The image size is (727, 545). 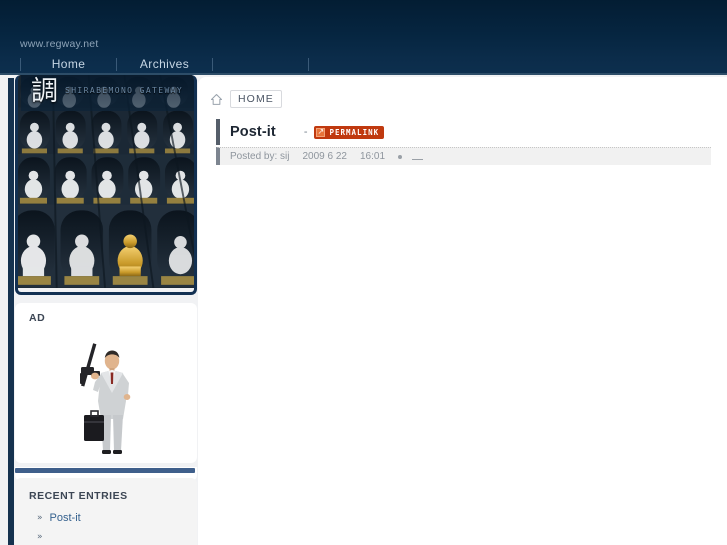 What do you see at coordinates (68, 64) in the screenshot?
I see `nav-item-home: Home` at bounding box center [68, 64].